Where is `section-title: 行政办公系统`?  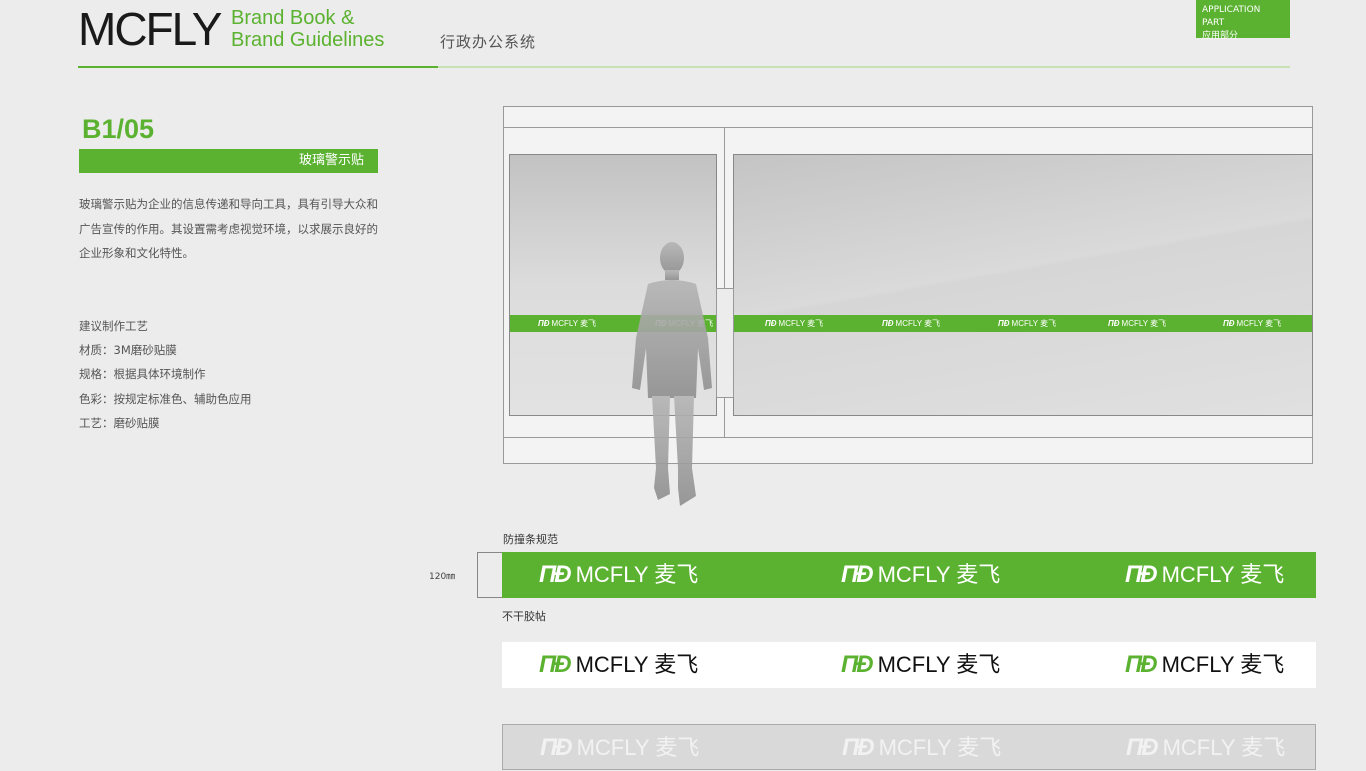 section-title: 行政办公系统 is located at coordinates (488, 42).